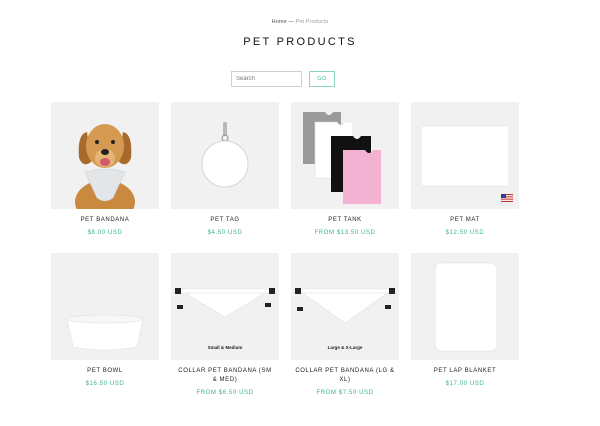 This screenshot has width=600, height=426. What do you see at coordinates (225, 376) in the screenshot?
I see `product-name: COLLAR PET BANDANA (SM & MED)` at bounding box center [225, 376].